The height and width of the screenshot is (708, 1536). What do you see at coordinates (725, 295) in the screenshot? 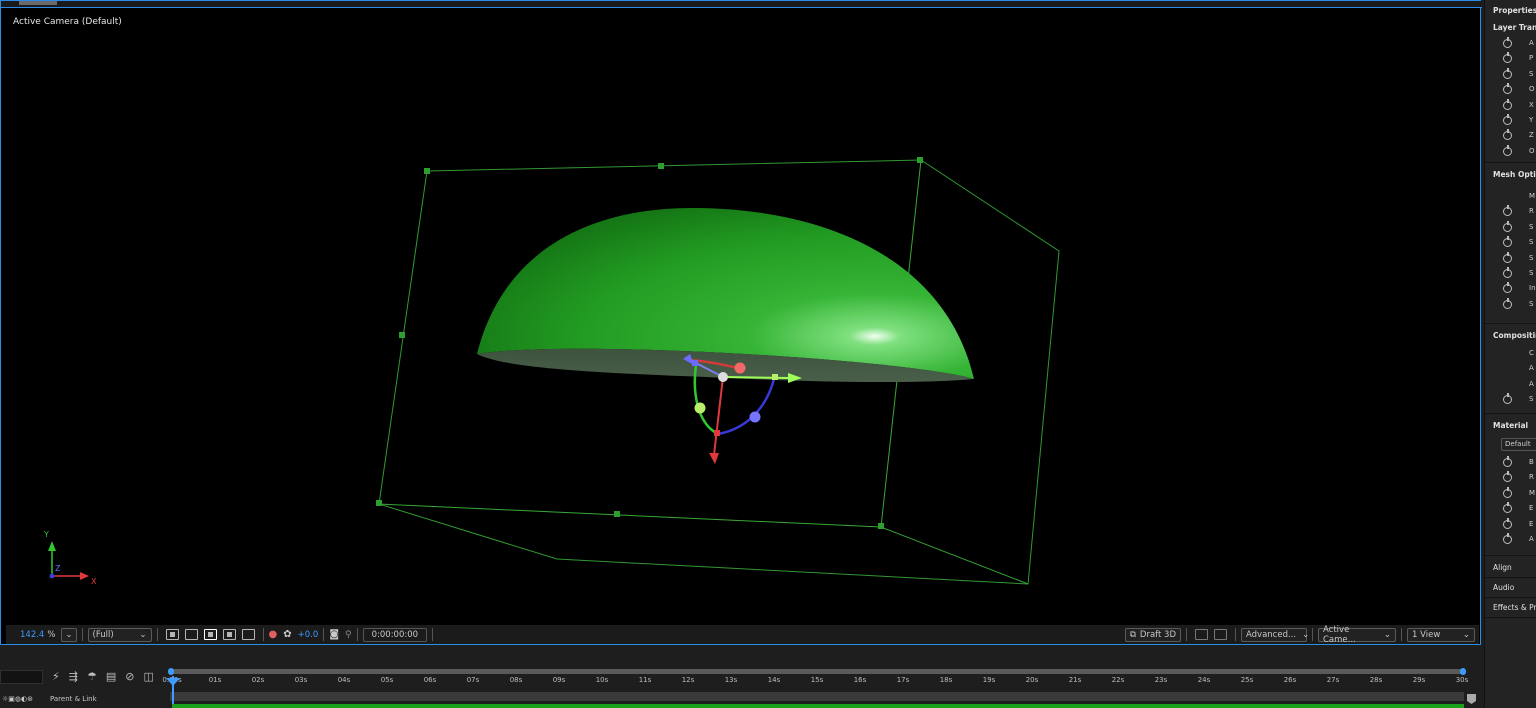
I see `hemisphere-mesh` at bounding box center [725, 295].